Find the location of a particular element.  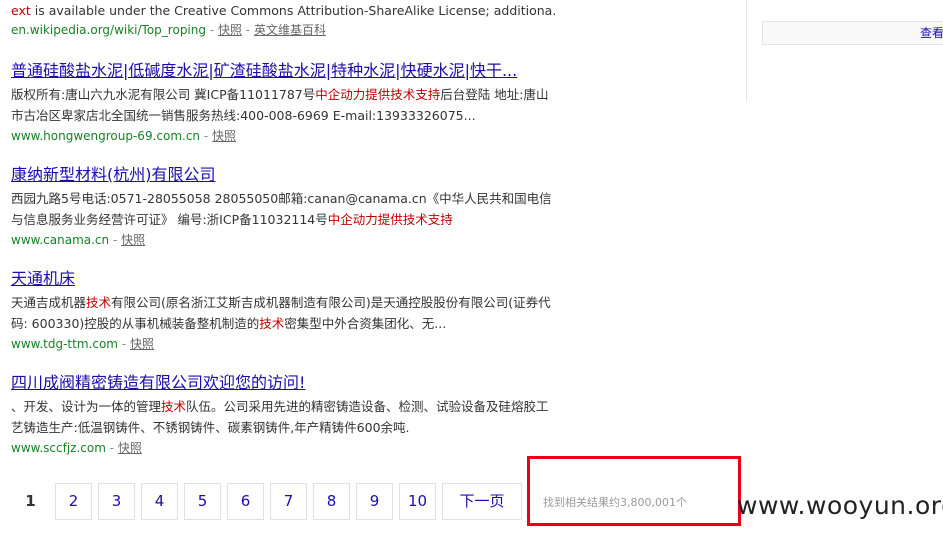

result-url: www.sccfjz.com is located at coordinates (58, 448).